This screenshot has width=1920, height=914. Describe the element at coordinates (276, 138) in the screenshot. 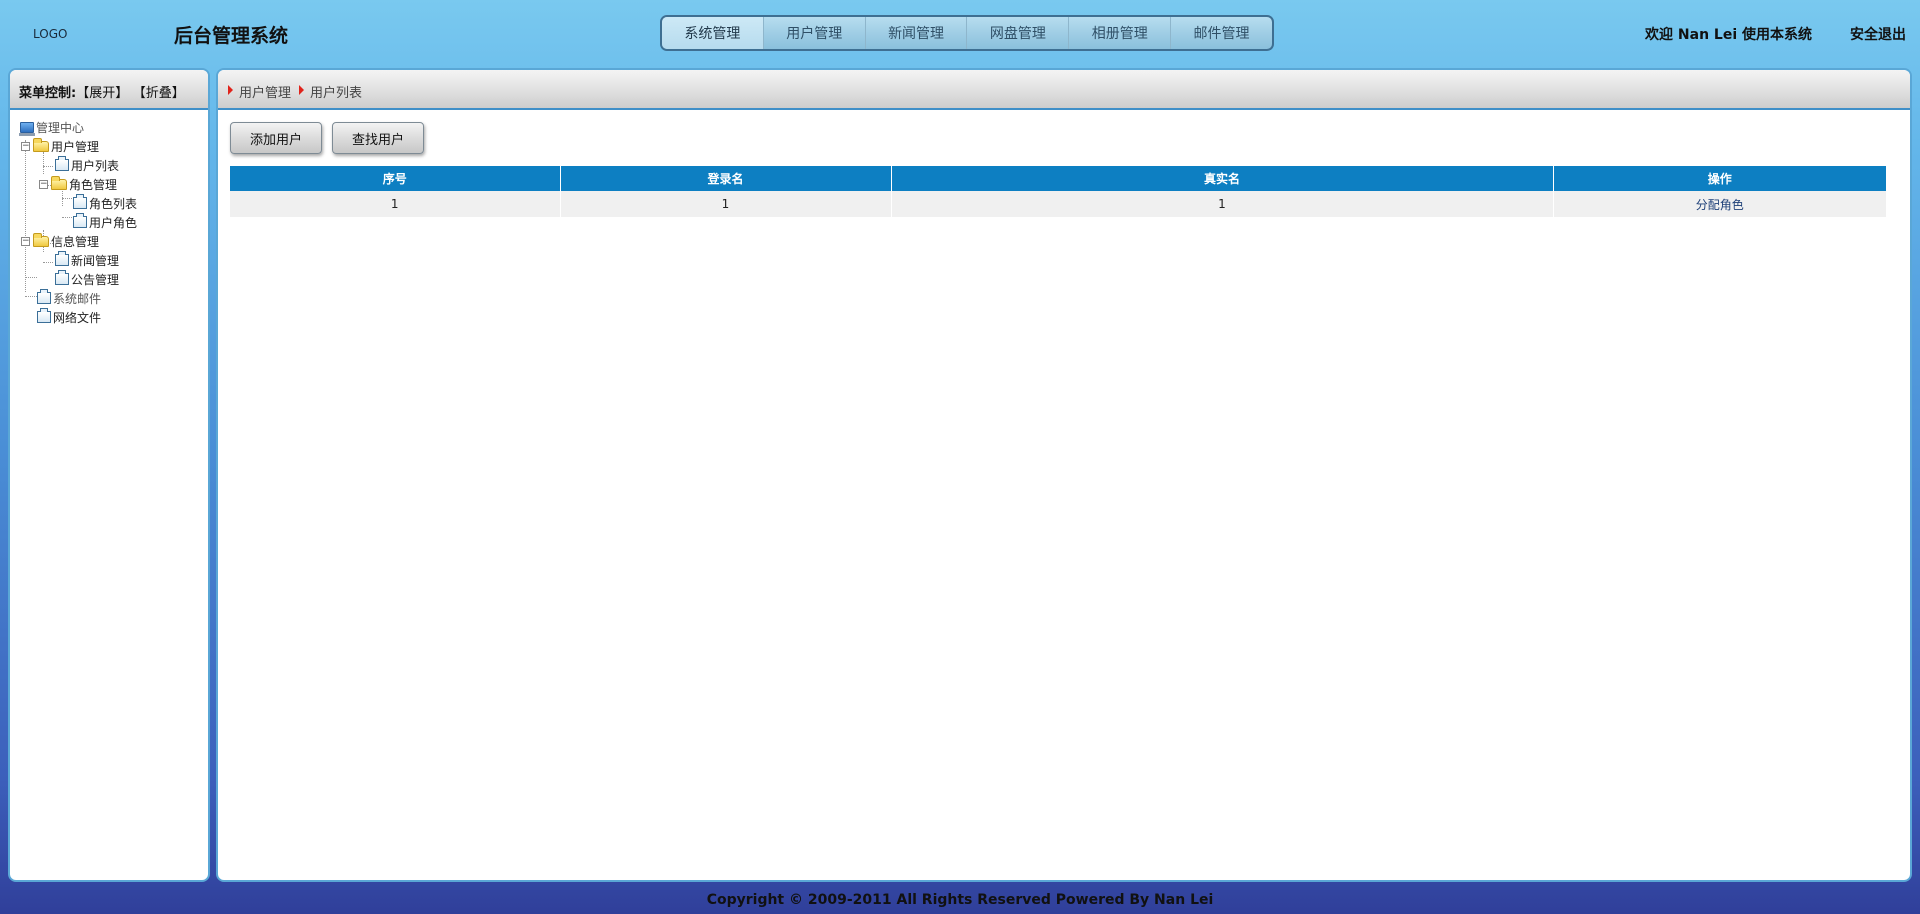

I see `add-user-button: 添加用户` at that location.